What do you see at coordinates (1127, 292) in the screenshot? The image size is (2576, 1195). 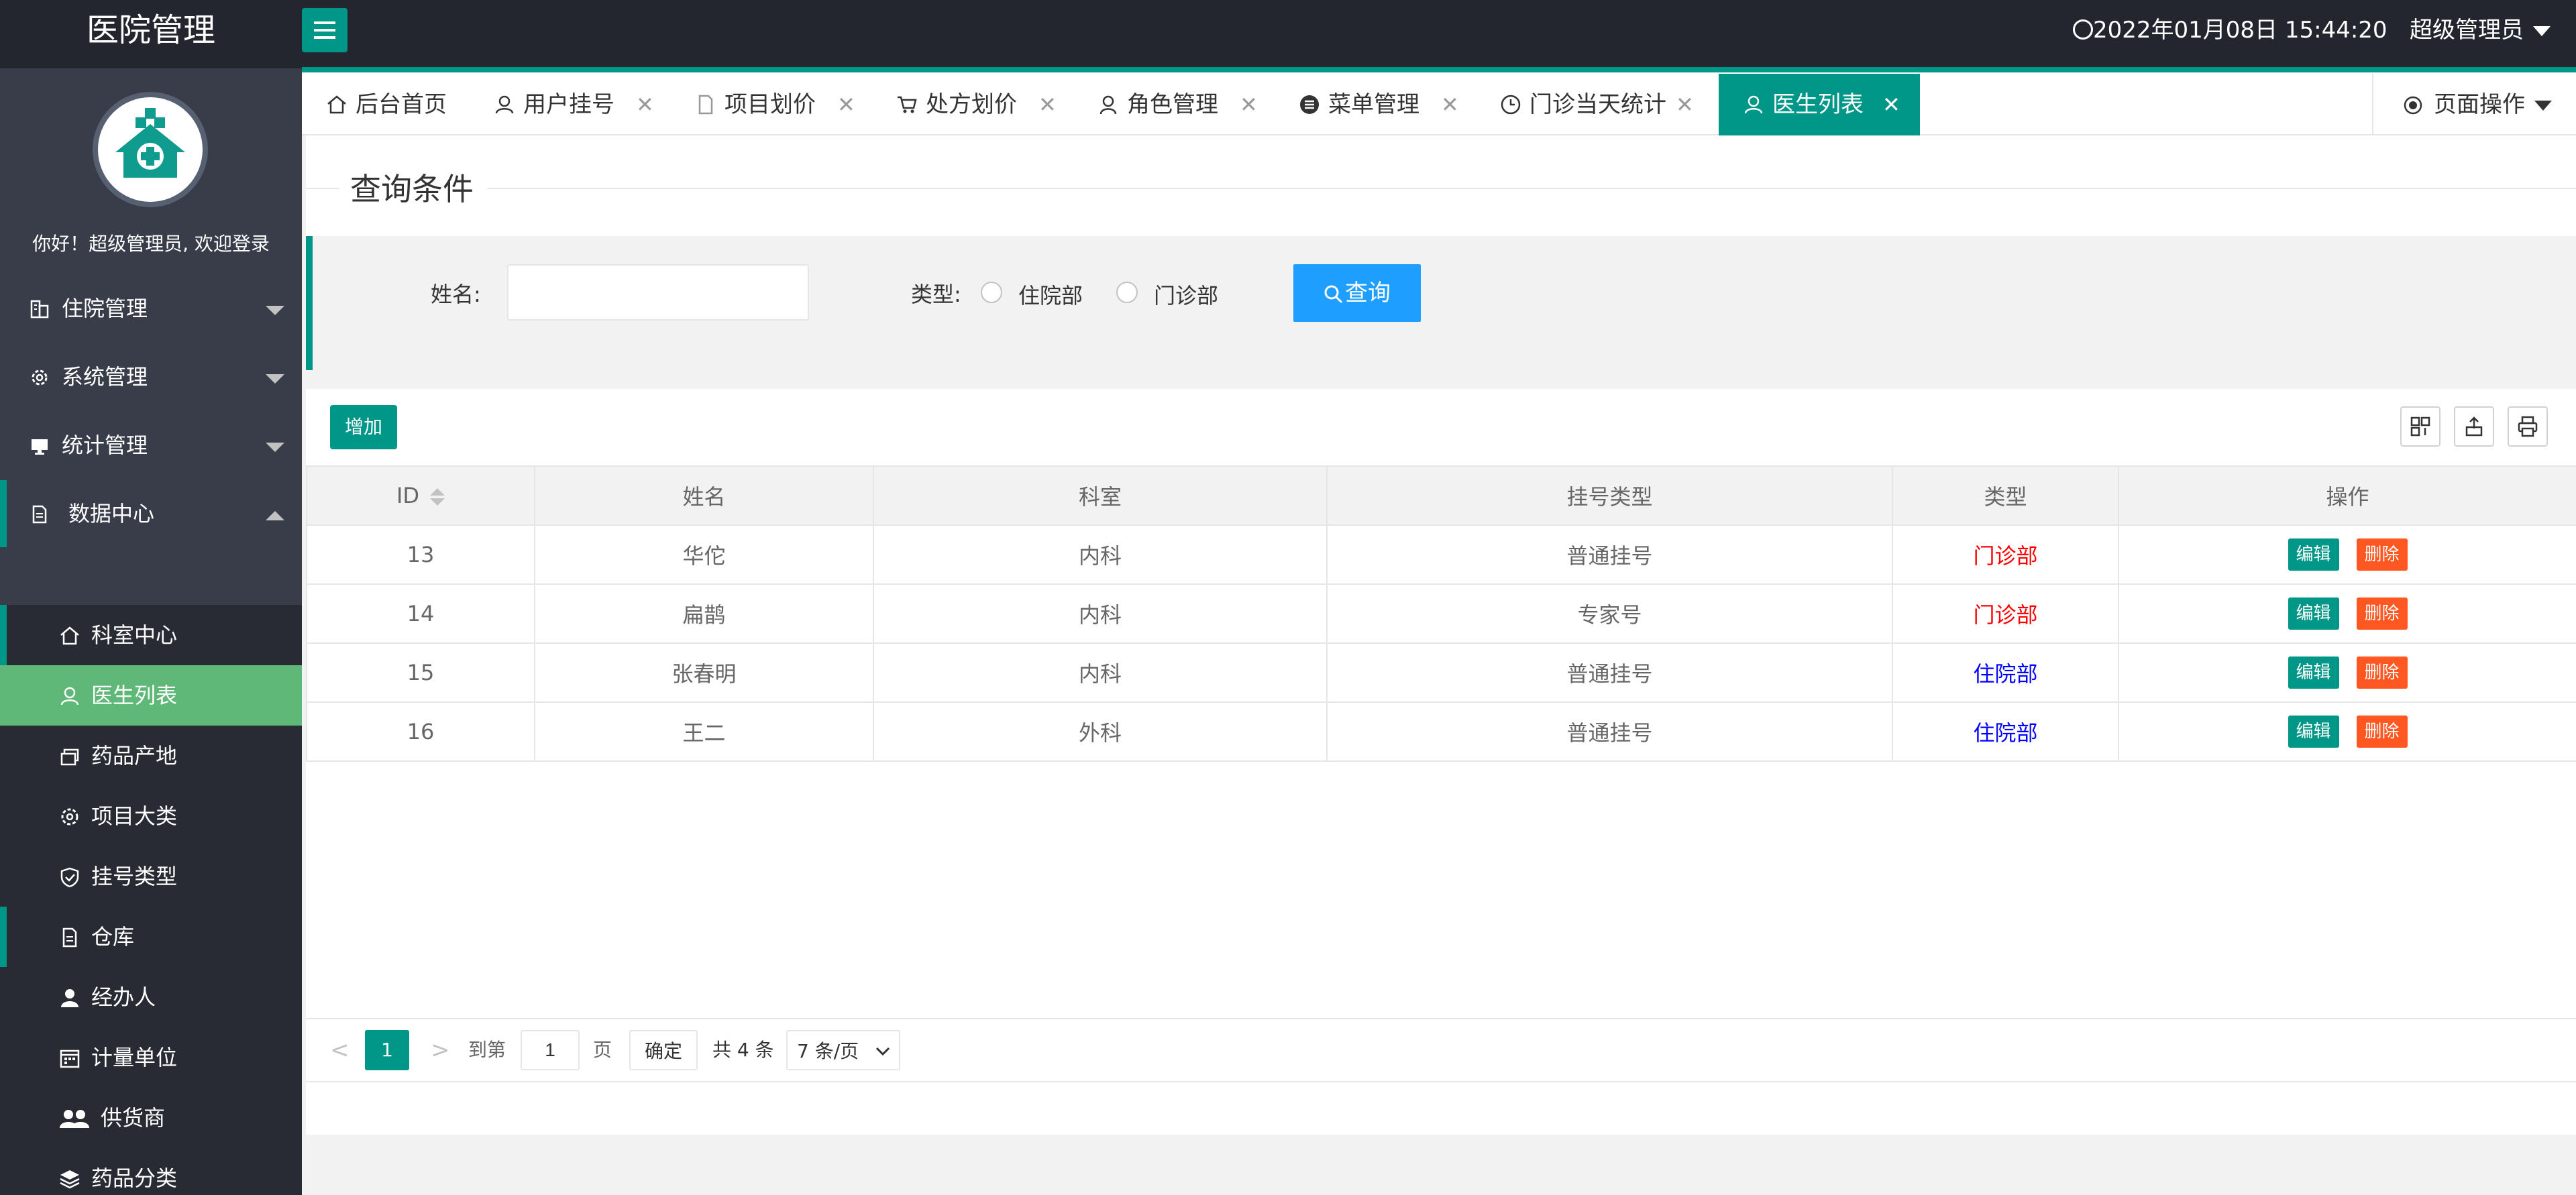 I see `radio-outpatient` at bounding box center [1127, 292].